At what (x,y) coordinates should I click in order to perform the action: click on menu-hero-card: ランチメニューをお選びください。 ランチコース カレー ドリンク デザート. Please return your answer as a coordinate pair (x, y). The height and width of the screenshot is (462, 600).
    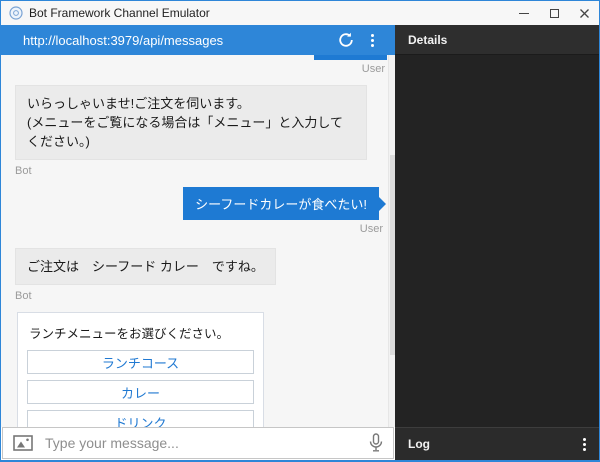
    Looking at the image, I should click on (140, 369).